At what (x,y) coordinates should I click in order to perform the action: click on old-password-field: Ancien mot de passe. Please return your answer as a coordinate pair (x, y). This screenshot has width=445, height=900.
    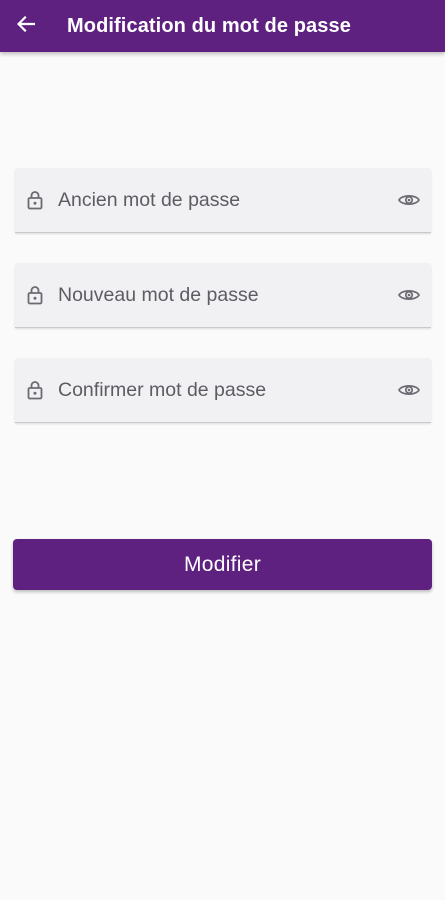
    Looking at the image, I should click on (223, 200).